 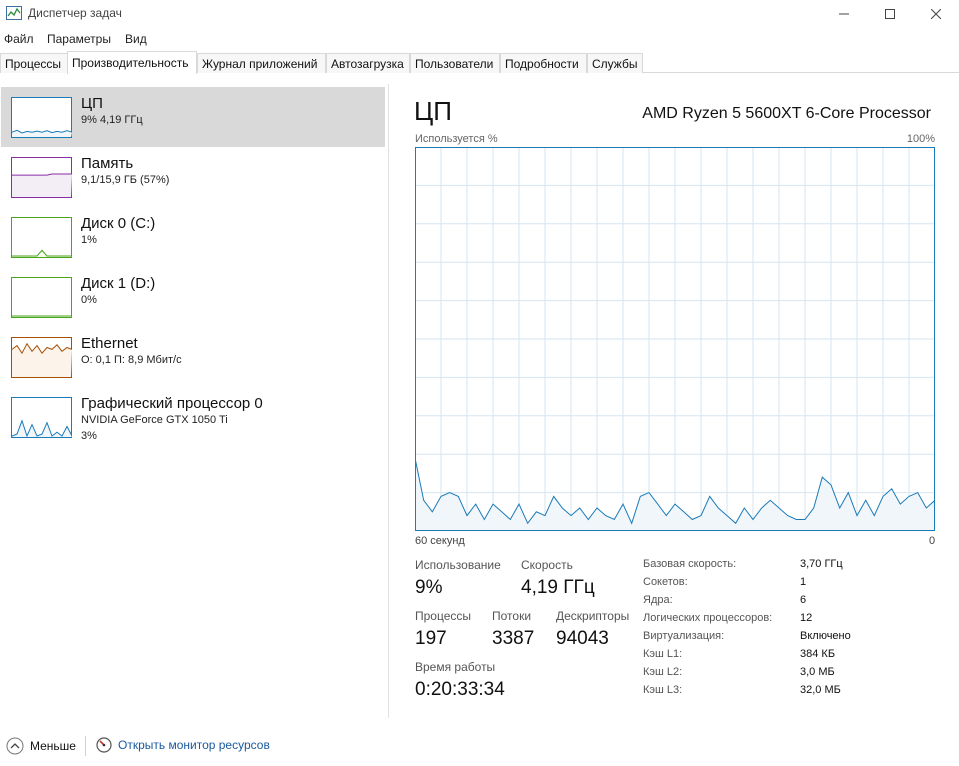 What do you see at coordinates (112, 120) in the screenshot?
I see `sidebar-item-detail: 9% 4,19 ГГц` at bounding box center [112, 120].